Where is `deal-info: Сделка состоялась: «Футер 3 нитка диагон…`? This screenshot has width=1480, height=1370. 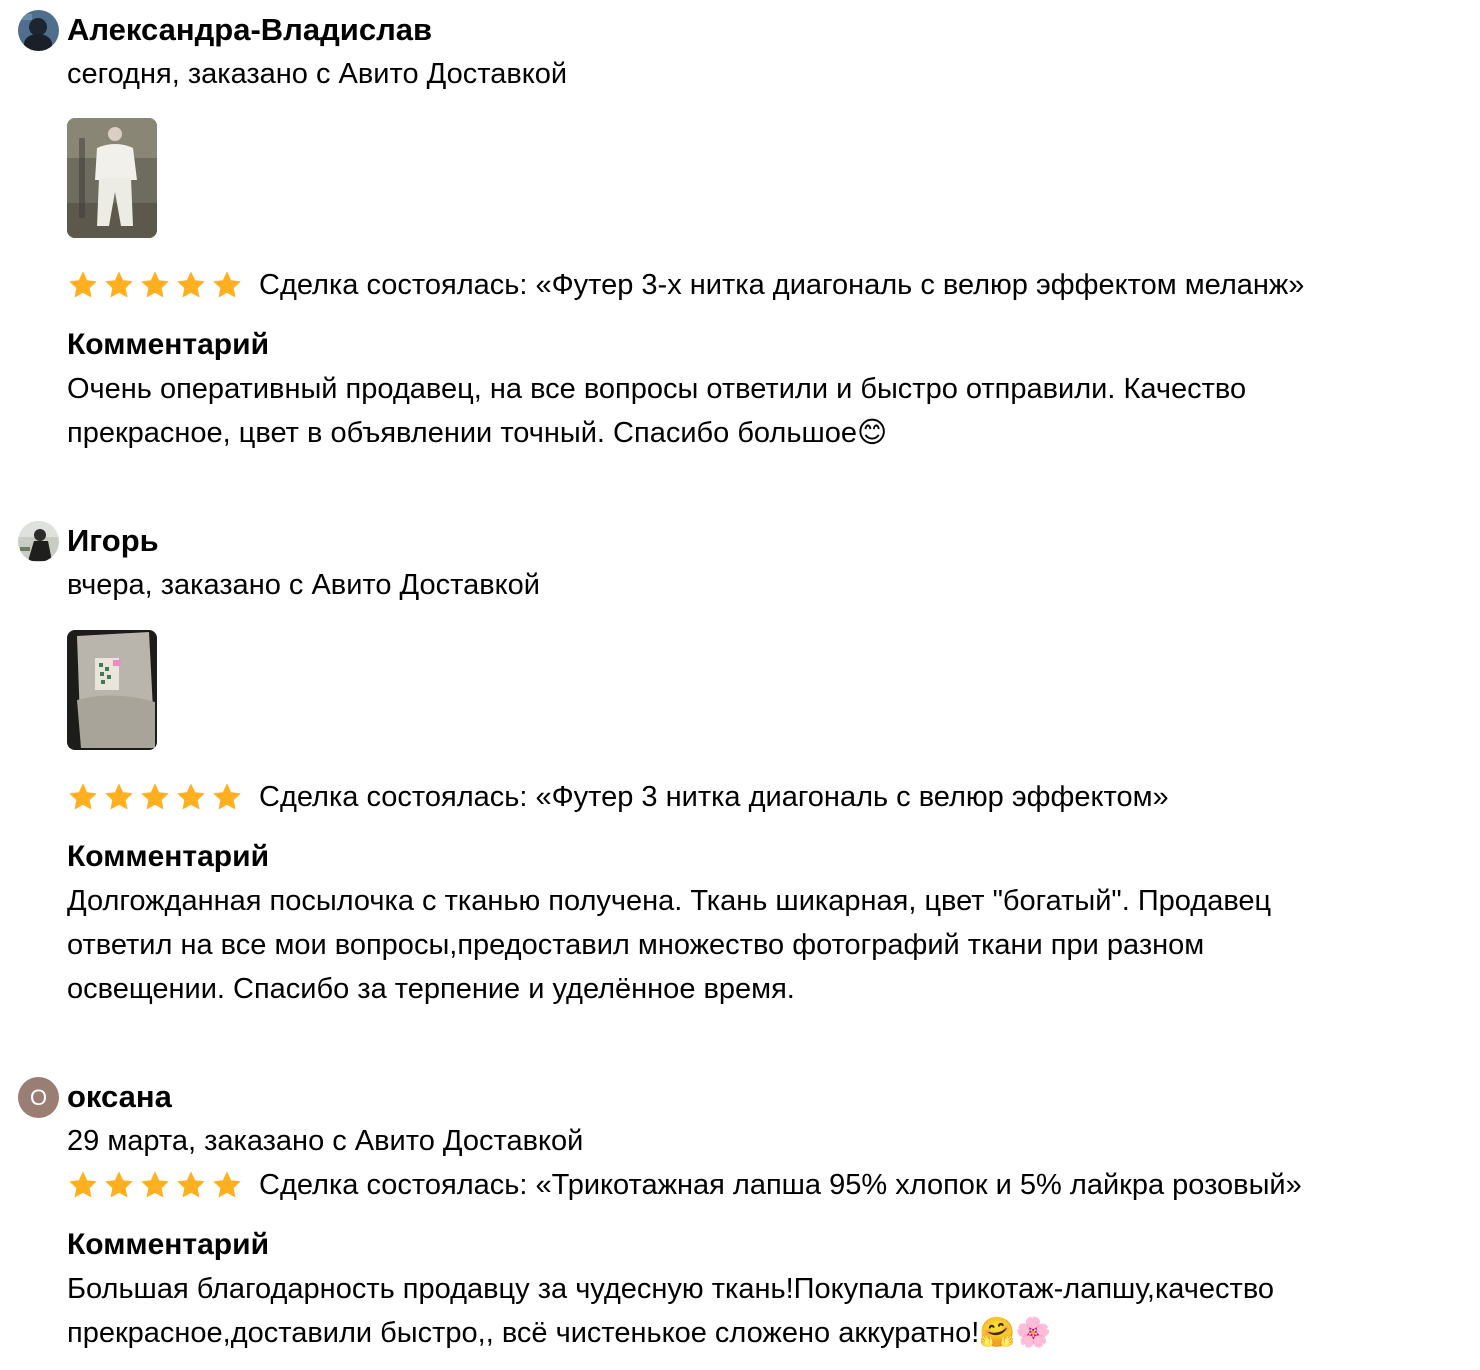 deal-info: Сделка состоялась: «Футер 3 нитка диагон… is located at coordinates (714, 797).